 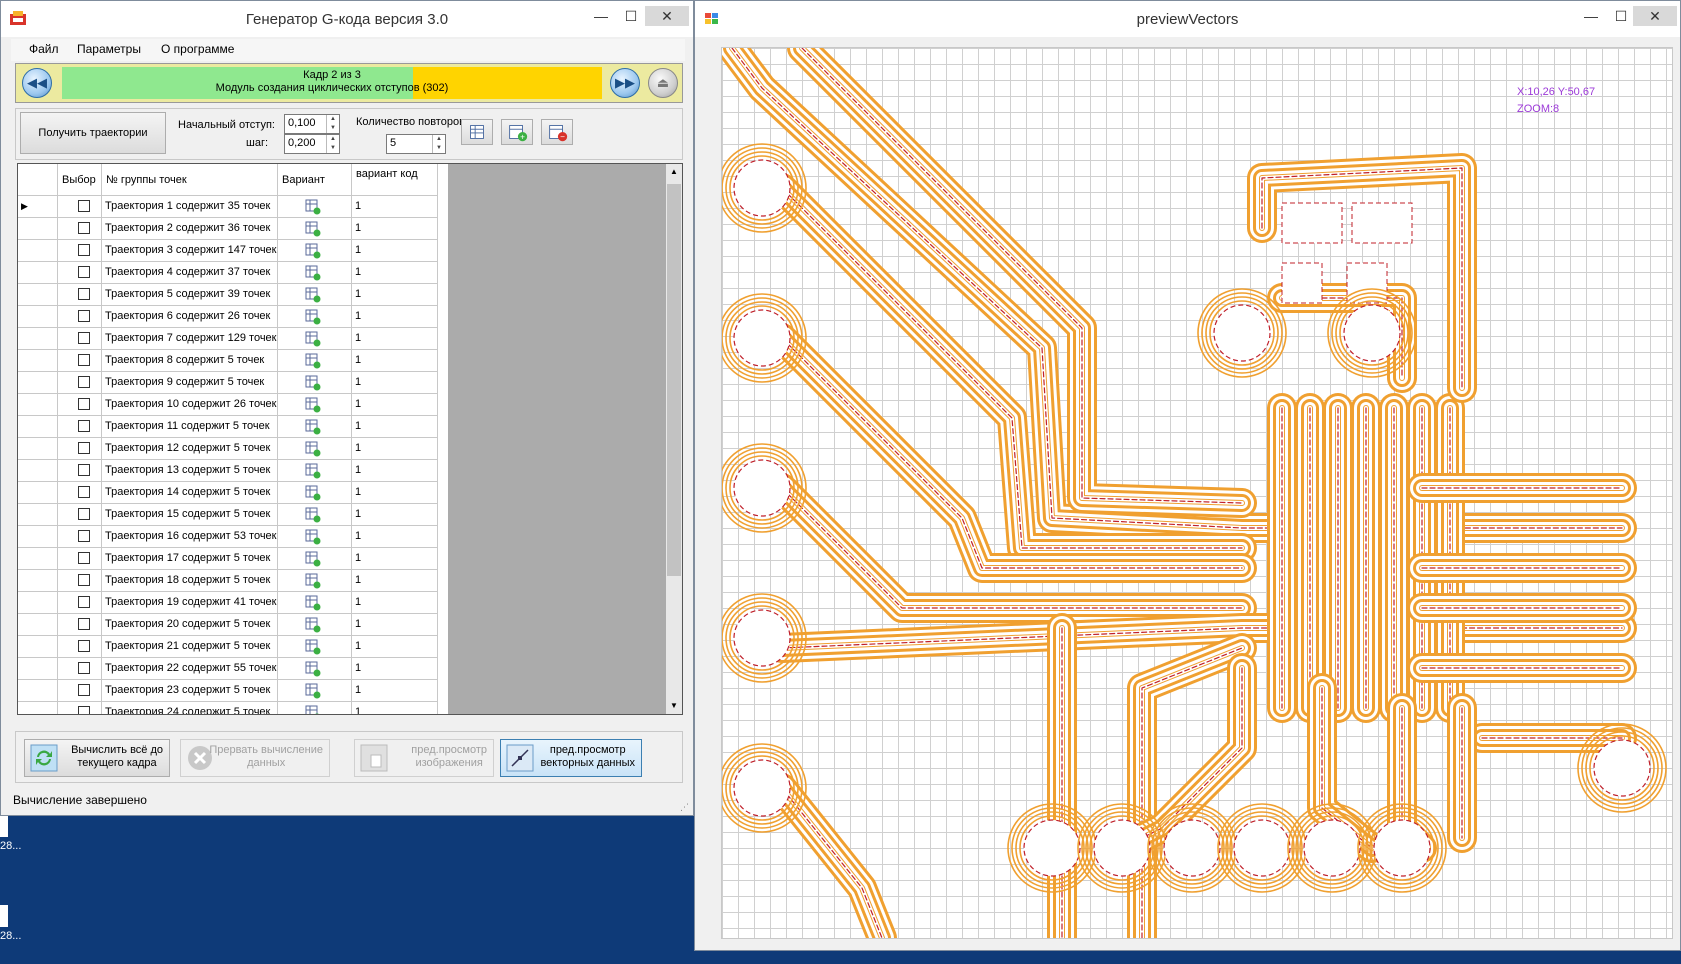 I want to click on menu-parameters: Параметры, so click(x=109, y=49).